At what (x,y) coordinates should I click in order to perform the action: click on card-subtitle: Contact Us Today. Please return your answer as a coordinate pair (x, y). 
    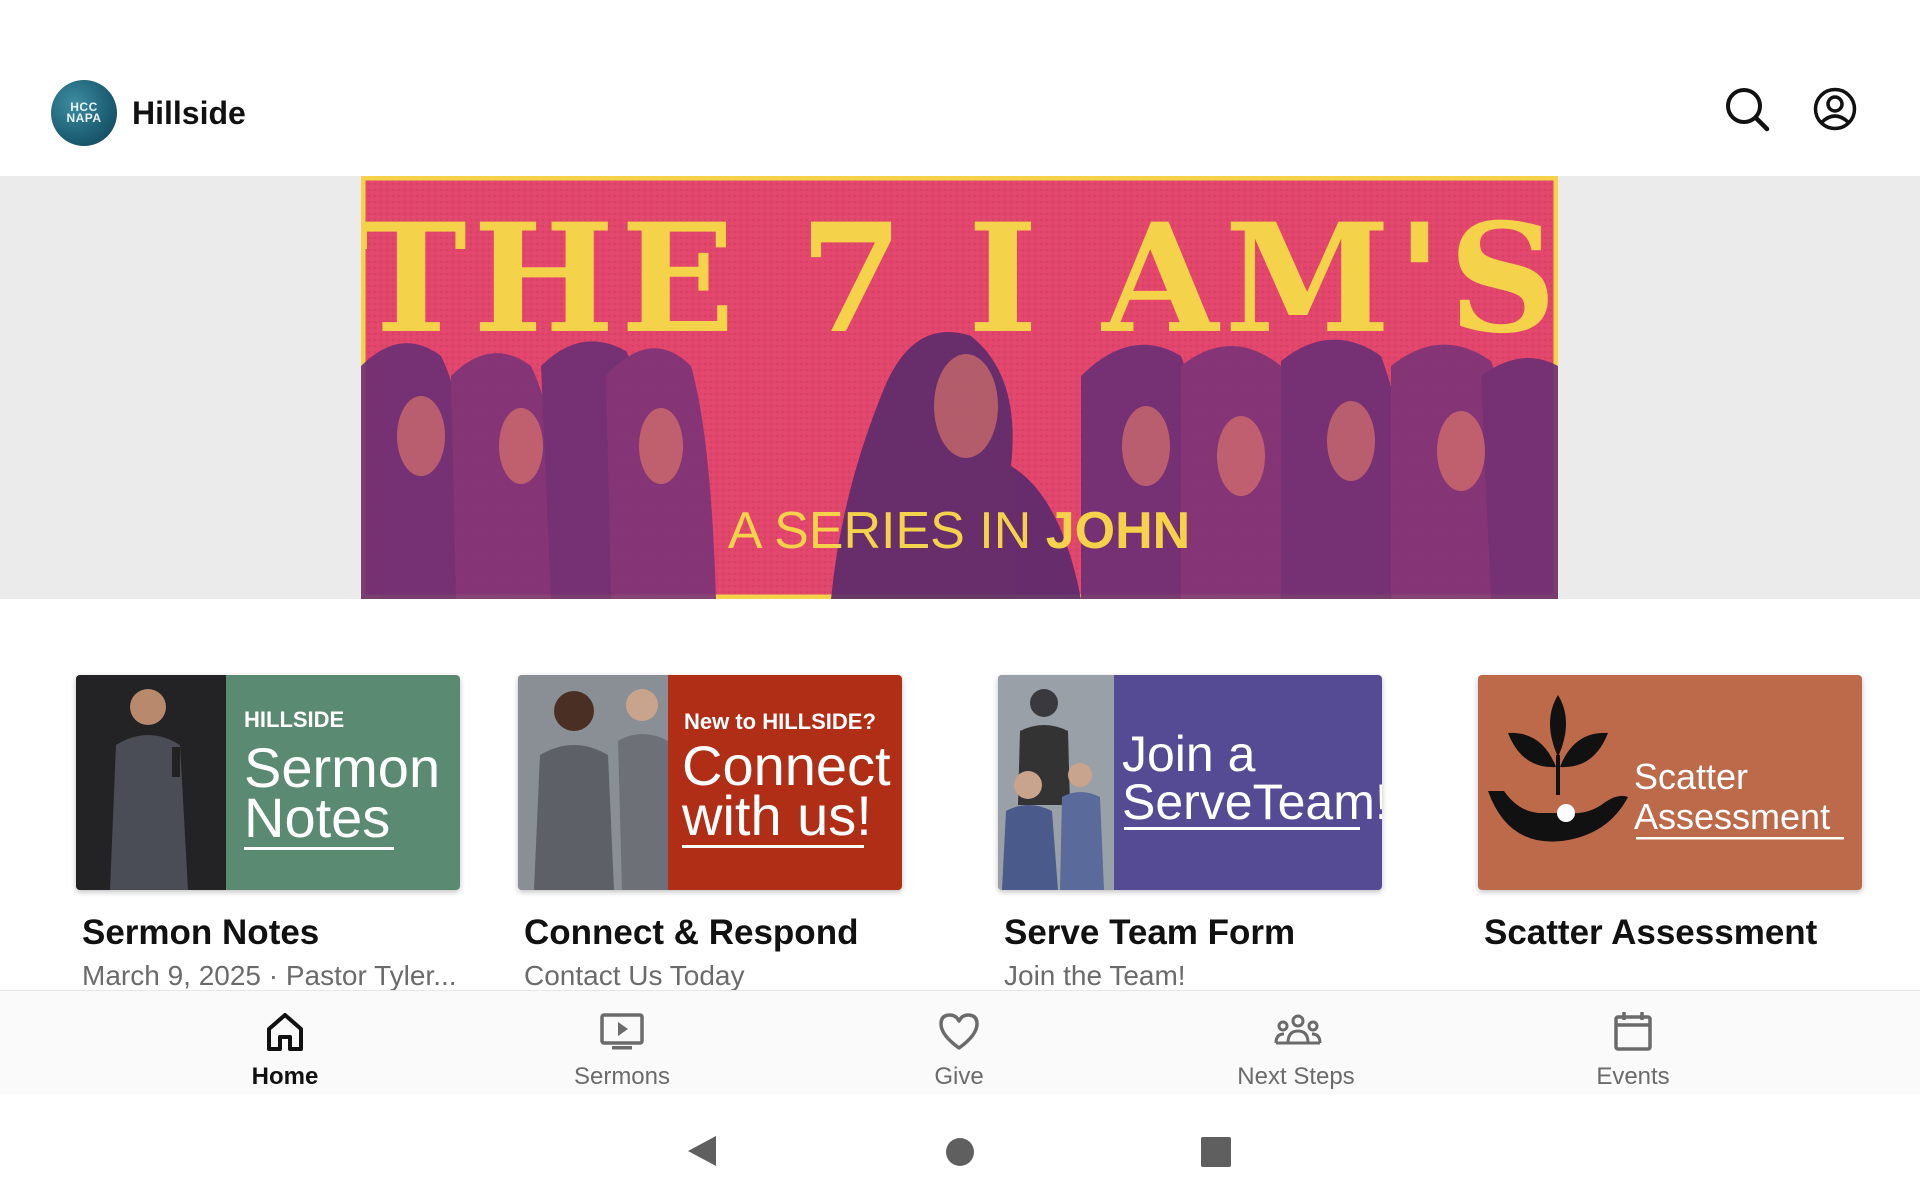
    Looking at the image, I should click on (634, 975).